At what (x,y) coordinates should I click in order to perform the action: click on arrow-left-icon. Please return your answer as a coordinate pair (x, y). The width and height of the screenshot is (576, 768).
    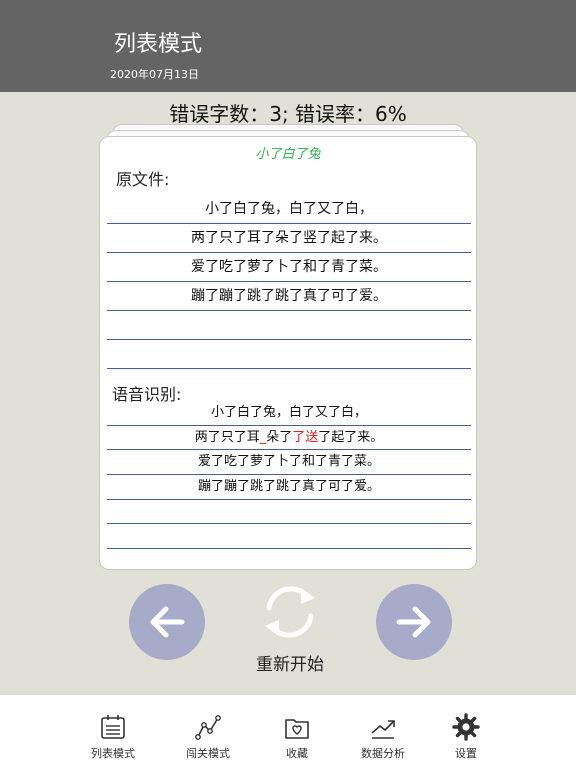
    Looking at the image, I should click on (167, 622).